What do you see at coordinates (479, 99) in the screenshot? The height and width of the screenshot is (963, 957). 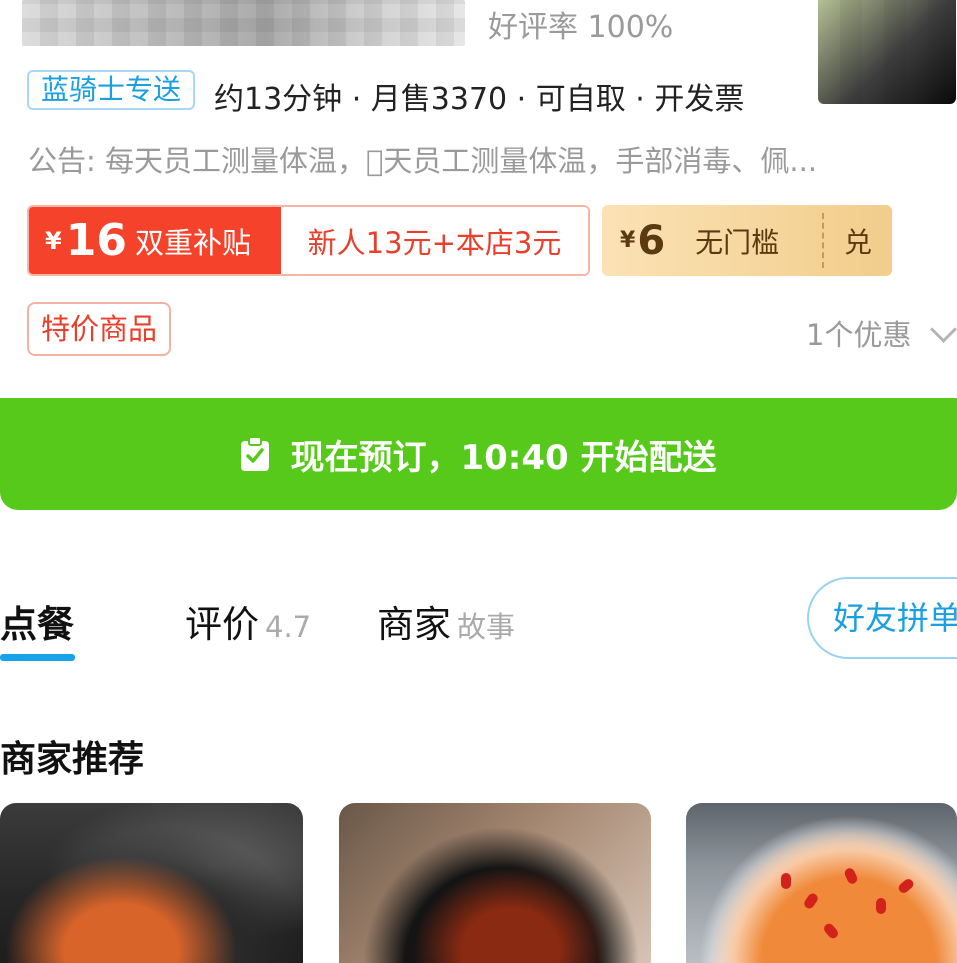 I see `delivery-info: 约13分钟 · 月售3370 · 可自取 · 开发票` at bounding box center [479, 99].